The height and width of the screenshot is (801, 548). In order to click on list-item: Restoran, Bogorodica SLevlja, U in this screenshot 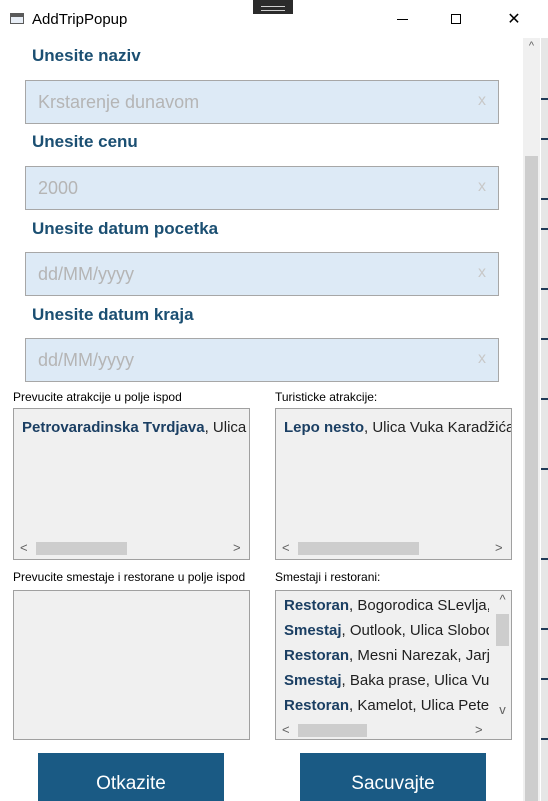, I will do `click(386, 605)`.